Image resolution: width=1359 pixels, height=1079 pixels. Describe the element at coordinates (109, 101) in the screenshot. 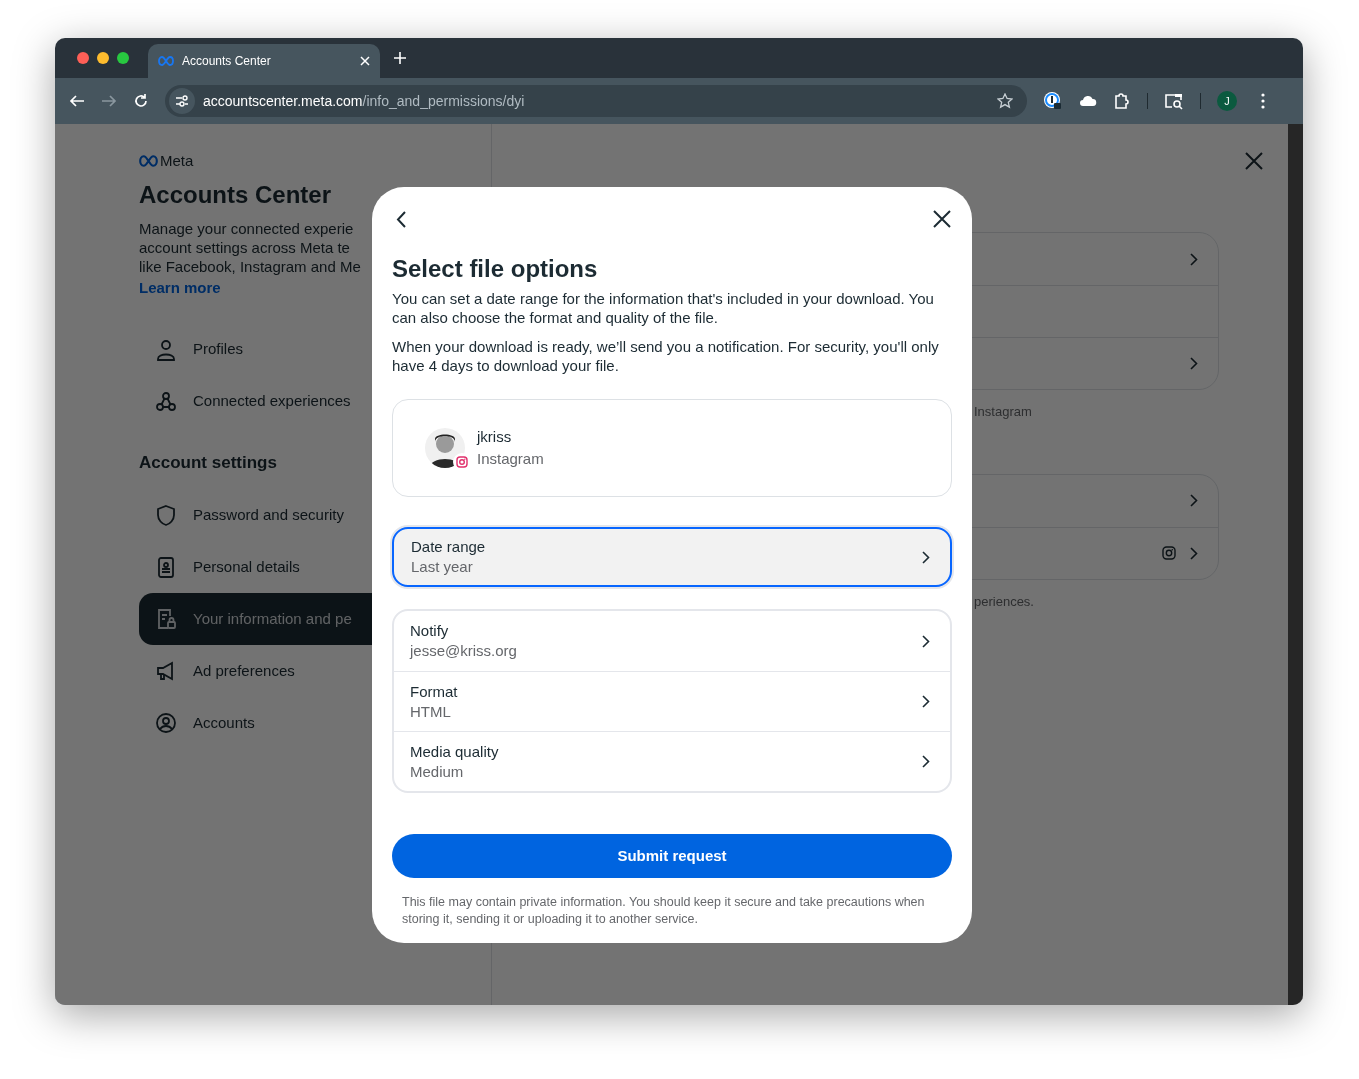

I see `forward-icon` at that location.